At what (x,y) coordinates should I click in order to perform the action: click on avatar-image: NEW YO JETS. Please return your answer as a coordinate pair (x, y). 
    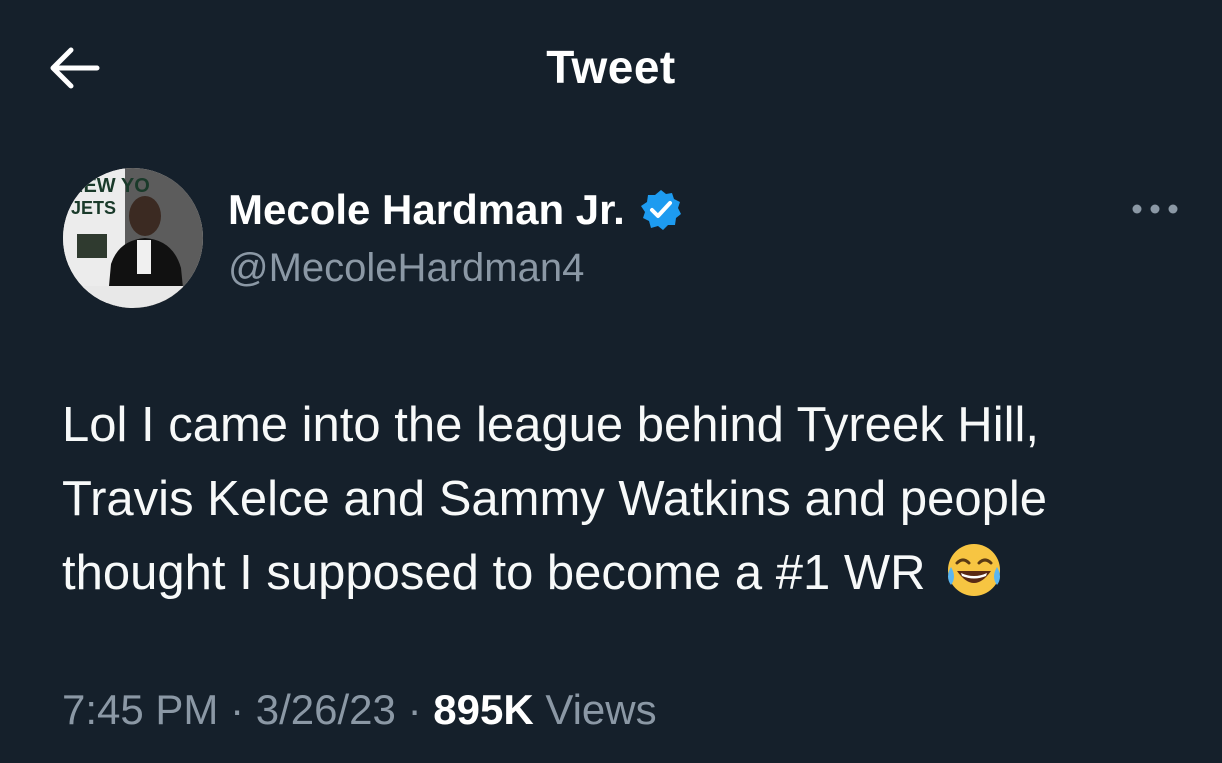
    Looking at the image, I should click on (133, 238).